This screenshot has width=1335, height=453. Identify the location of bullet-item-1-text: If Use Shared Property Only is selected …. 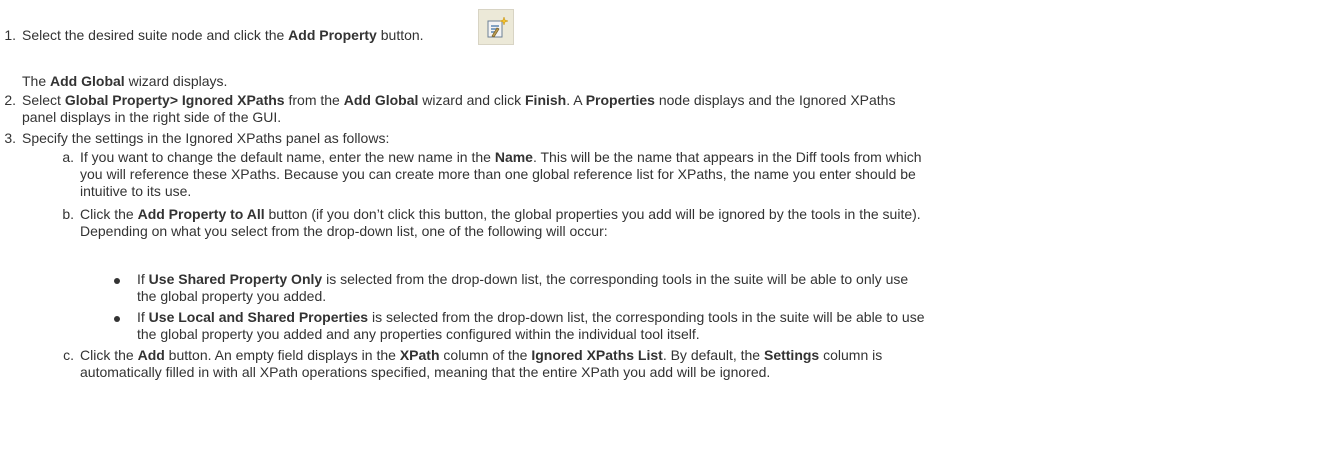
(523, 287).